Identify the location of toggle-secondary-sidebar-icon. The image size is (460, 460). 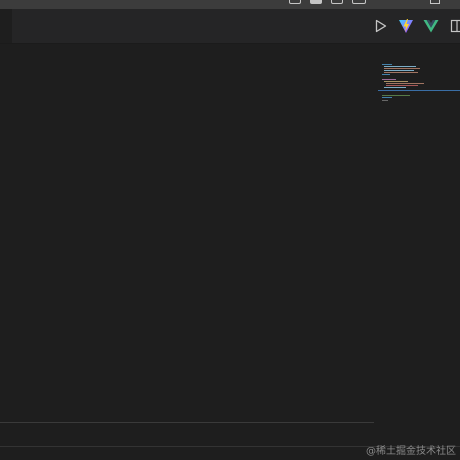
(337, 2).